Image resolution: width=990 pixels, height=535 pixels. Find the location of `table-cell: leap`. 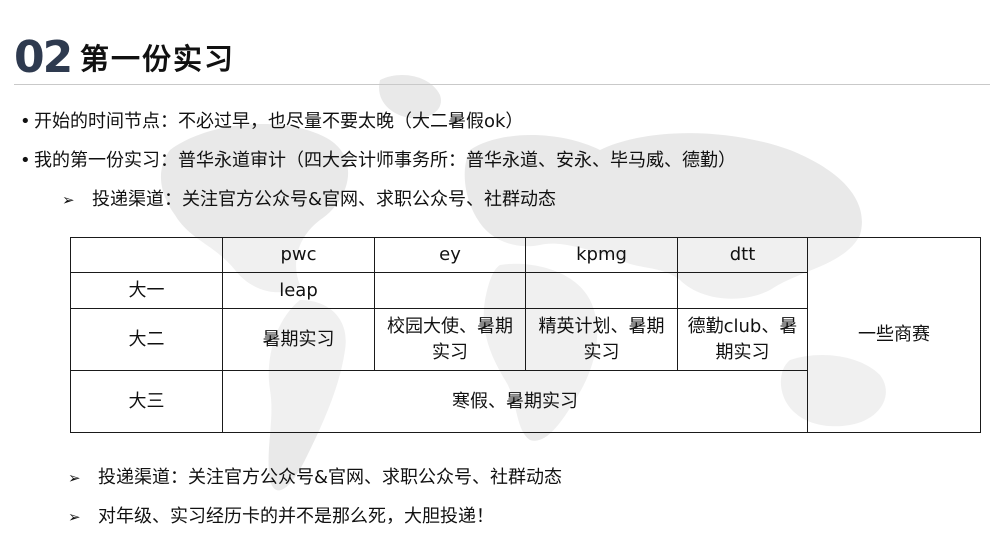

table-cell: leap is located at coordinates (298, 290).